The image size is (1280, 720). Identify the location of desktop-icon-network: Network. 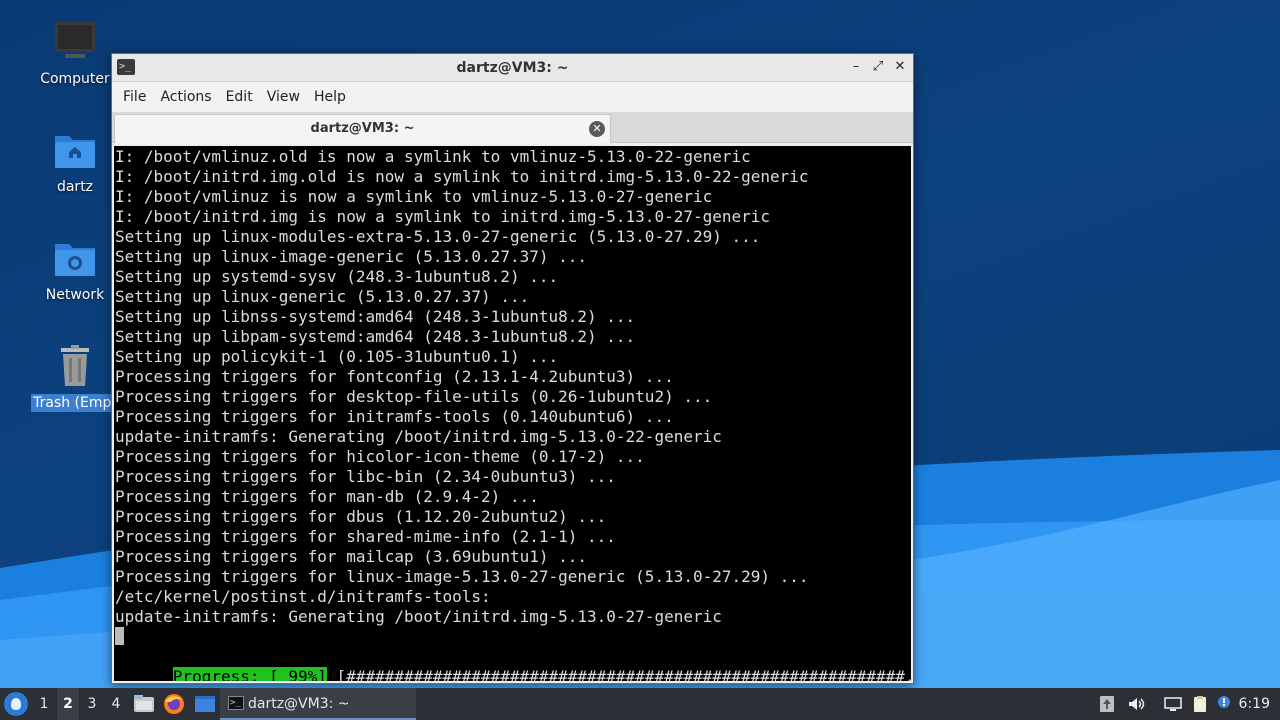
(75, 269).